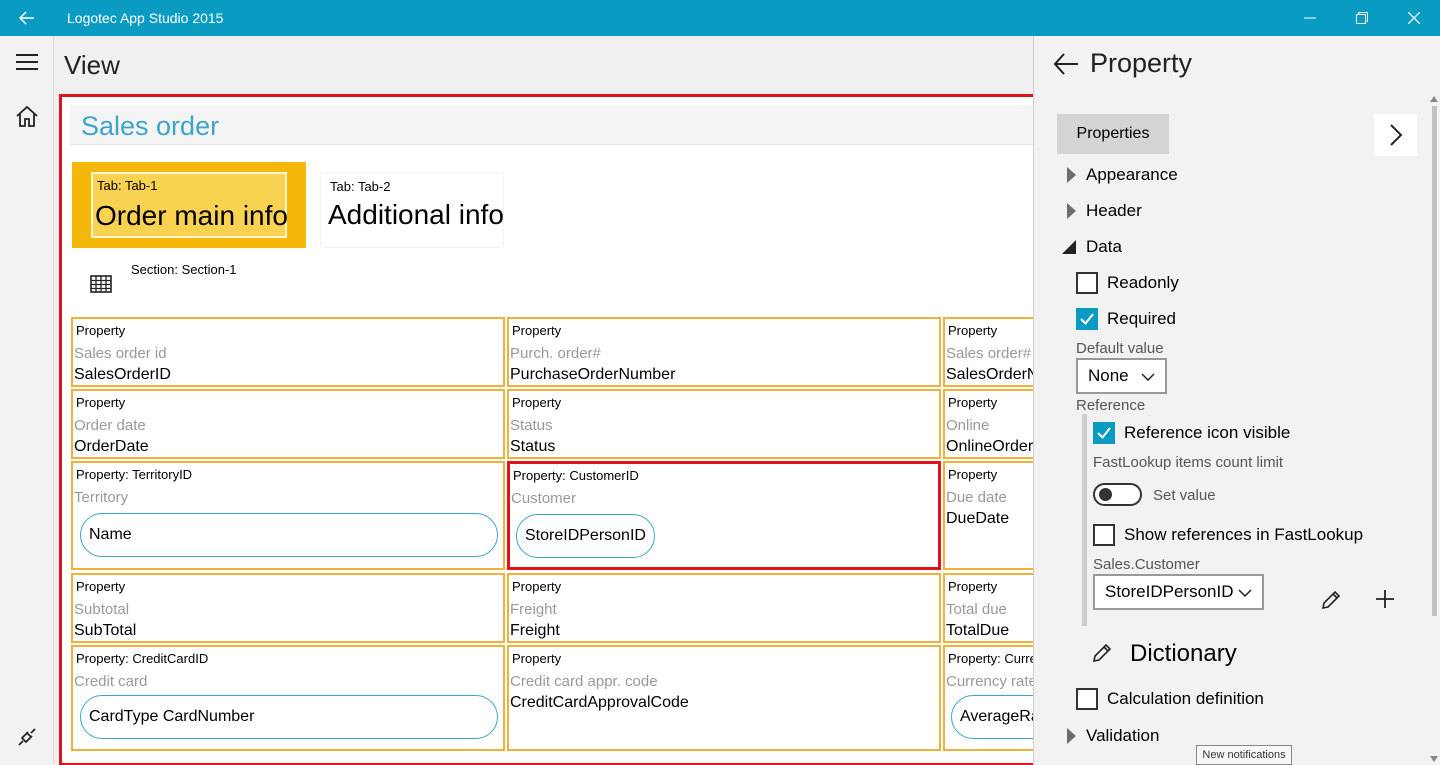 This screenshot has width=1440, height=765. I want to click on next-button, so click(1395, 135).